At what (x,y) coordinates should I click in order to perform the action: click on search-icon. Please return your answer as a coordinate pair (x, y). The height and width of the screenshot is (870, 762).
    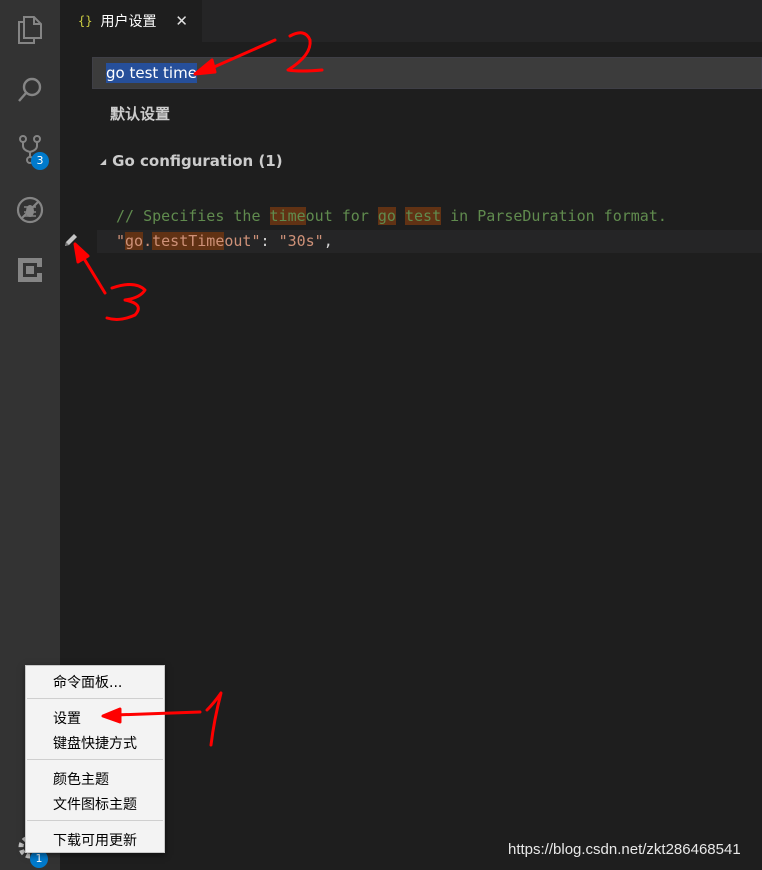
    Looking at the image, I should click on (30, 90).